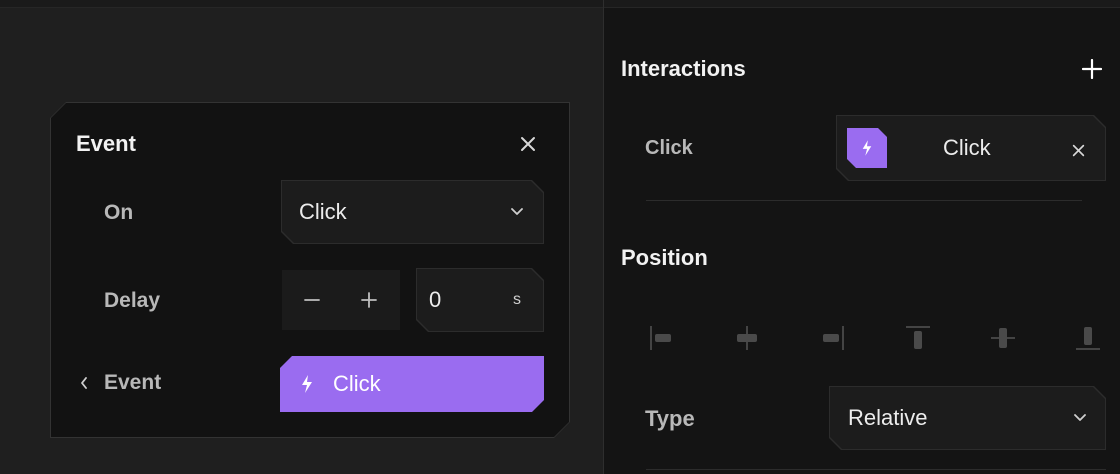 Image resolution: width=1120 pixels, height=474 pixels. I want to click on event-popup-title: Event, so click(106, 143).